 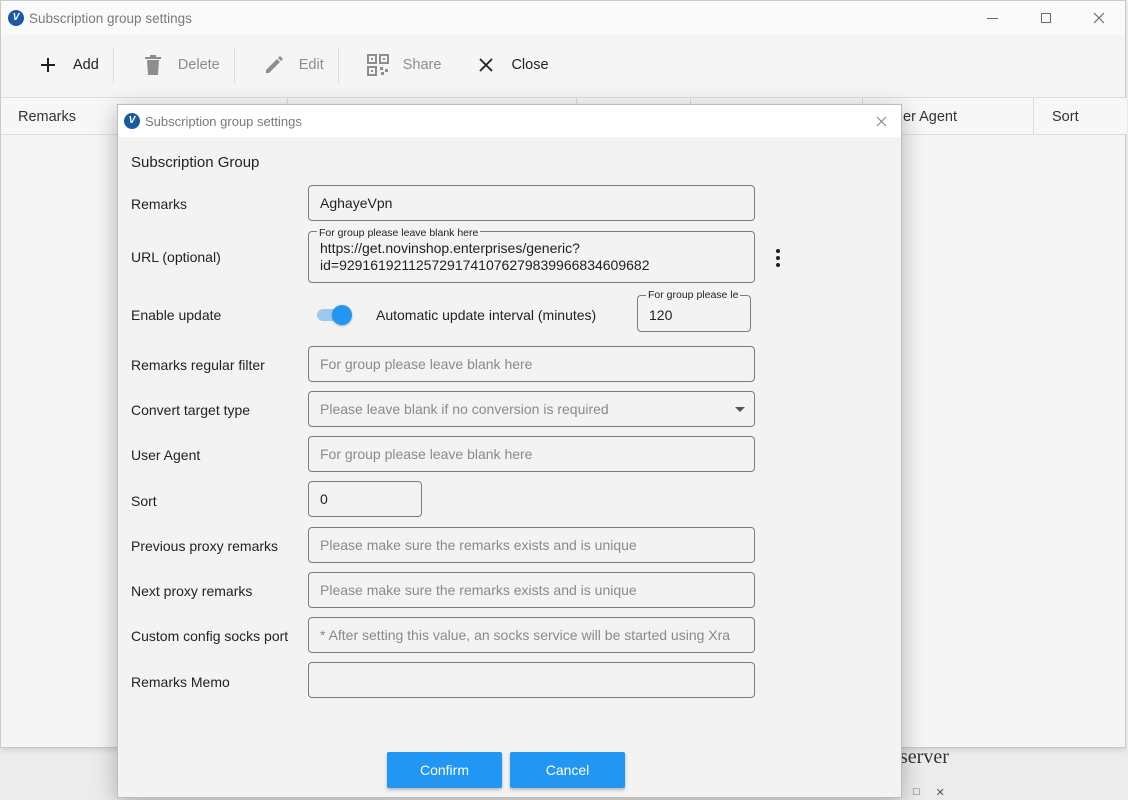 What do you see at coordinates (176, 315) in the screenshot?
I see `enable-update-label: Enable update` at bounding box center [176, 315].